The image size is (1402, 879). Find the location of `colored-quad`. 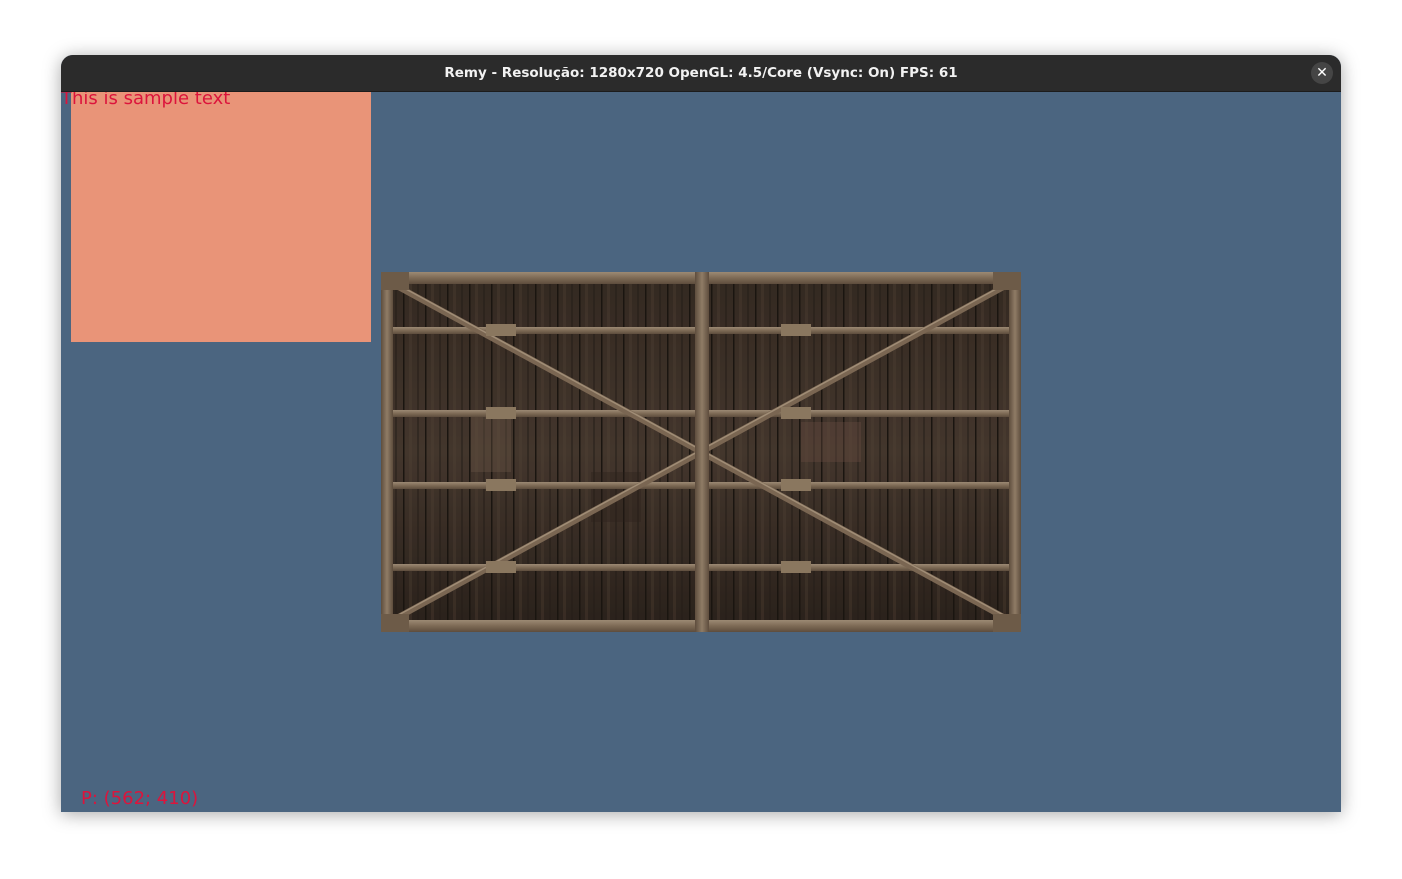

colored-quad is located at coordinates (221, 217).